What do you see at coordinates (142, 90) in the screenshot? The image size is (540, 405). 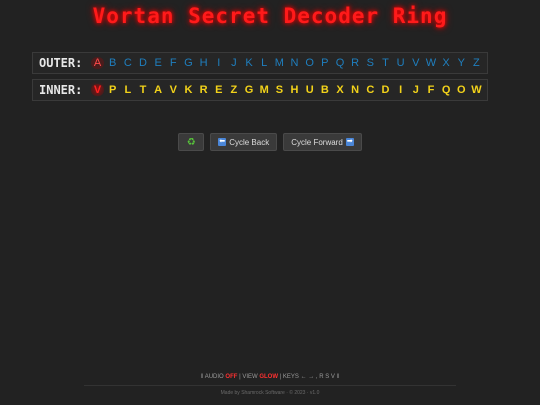 I see `inner-letter: T` at bounding box center [142, 90].